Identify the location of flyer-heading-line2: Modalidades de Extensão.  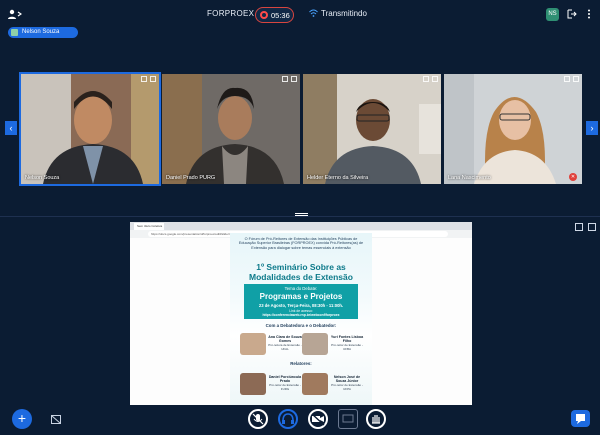
(301, 276).